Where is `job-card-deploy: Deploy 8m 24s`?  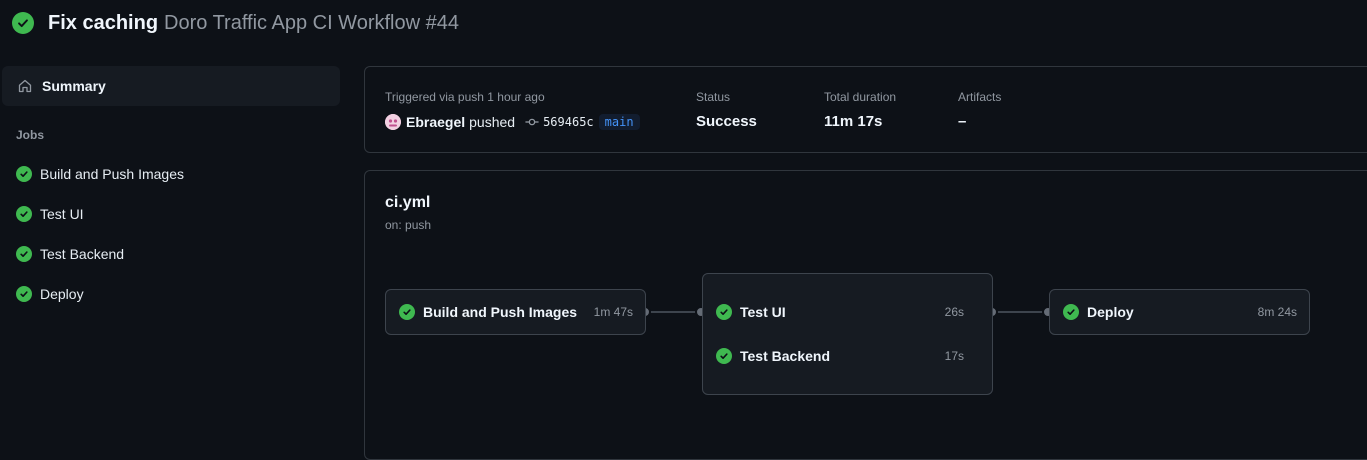
job-card-deploy: Deploy 8m 24s is located at coordinates (1179, 312).